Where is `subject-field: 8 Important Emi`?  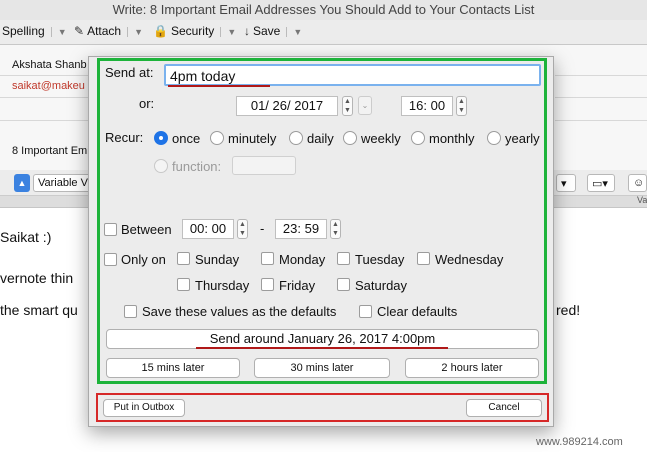 subject-field: 8 Important Emi is located at coordinates (51, 151).